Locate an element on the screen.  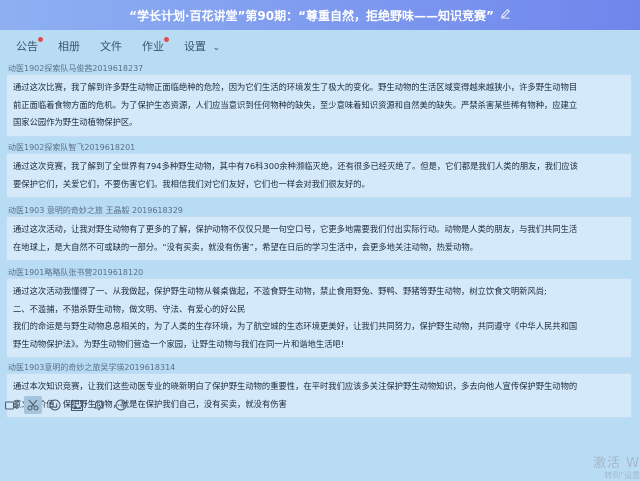
input-toolbar is located at coordinates (320, 405).